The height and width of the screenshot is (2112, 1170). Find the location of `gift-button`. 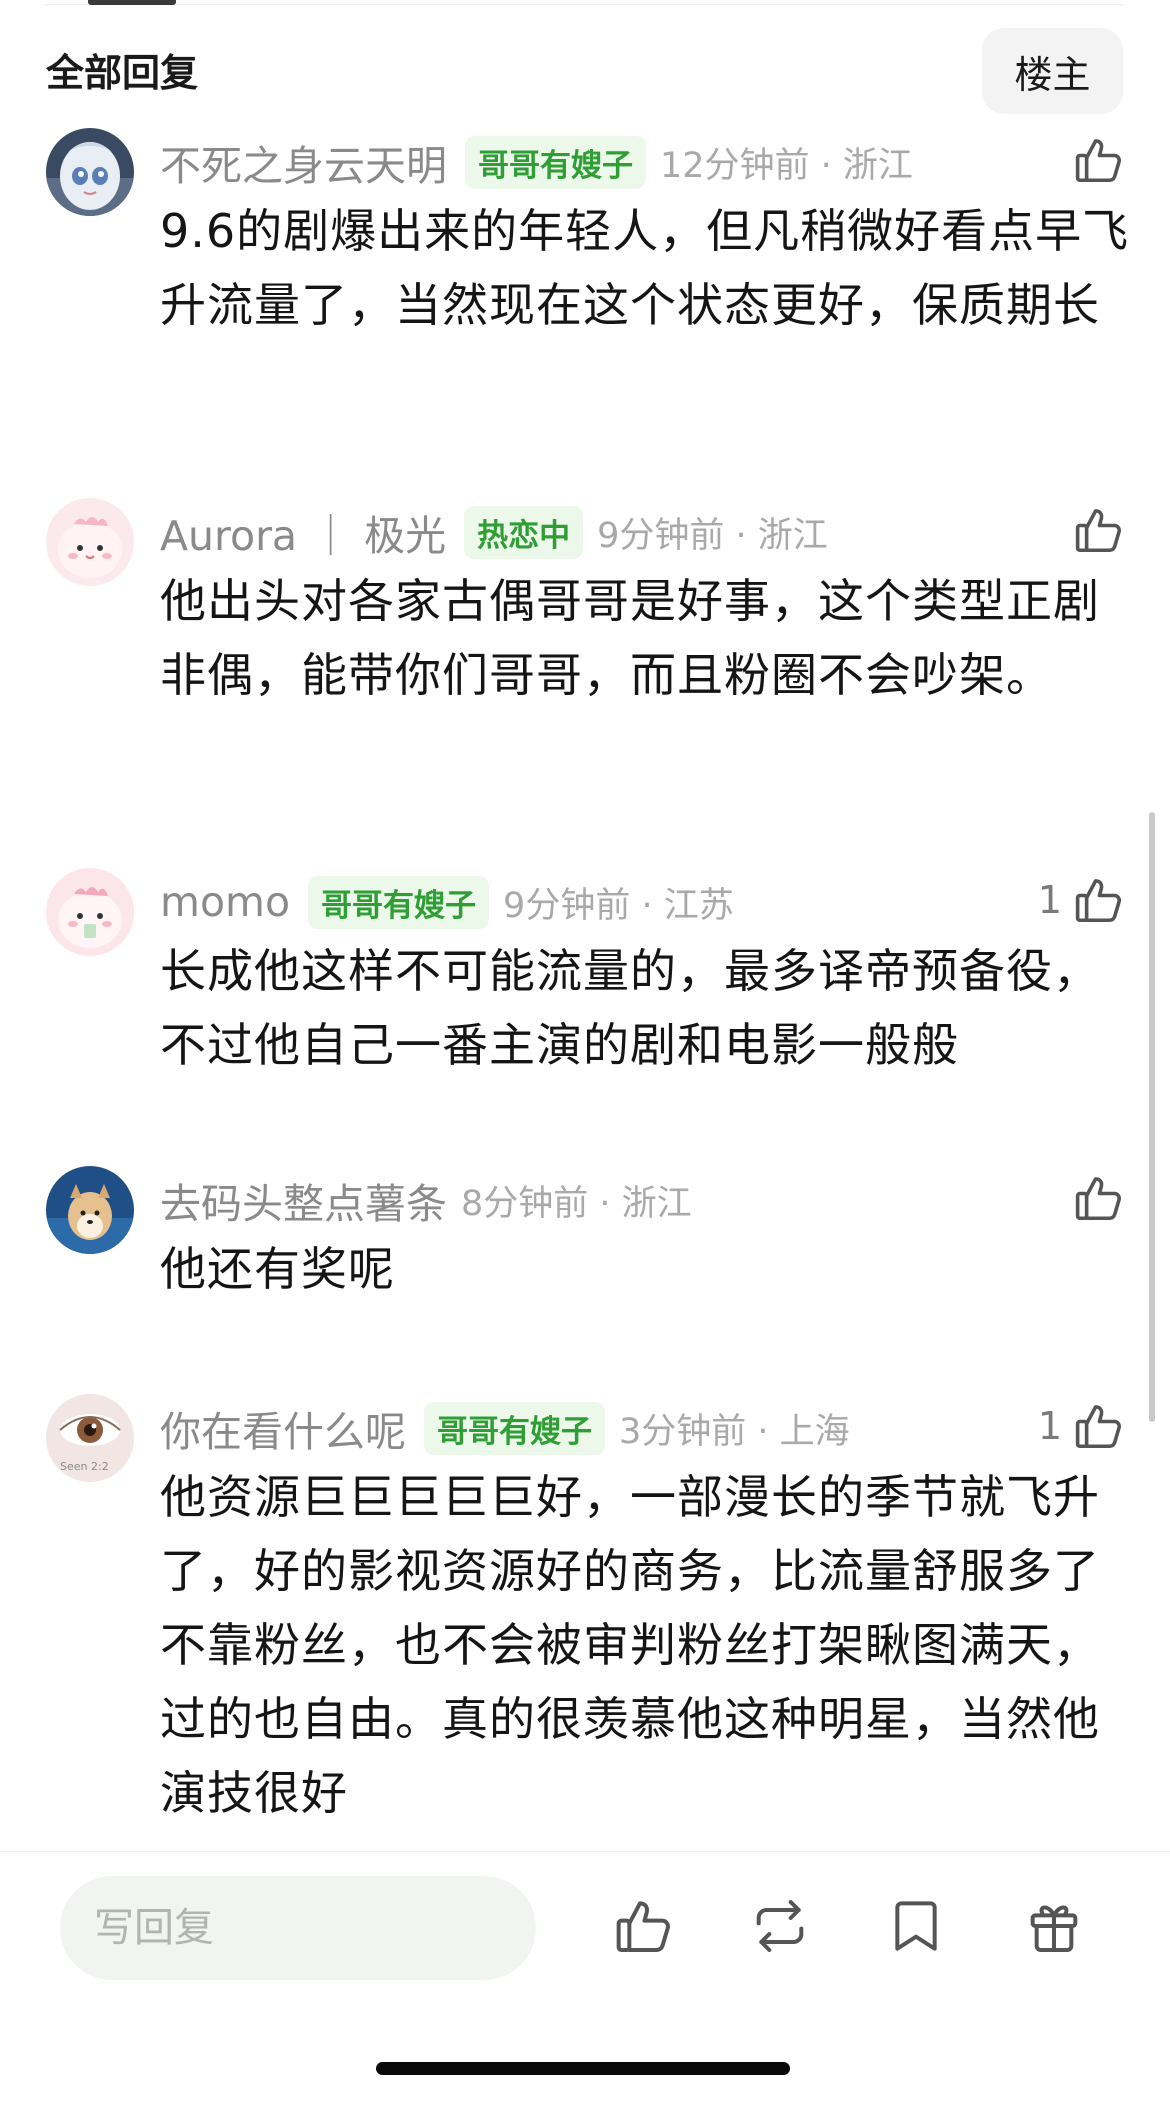

gift-button is located at coordinates (1054, 1926).